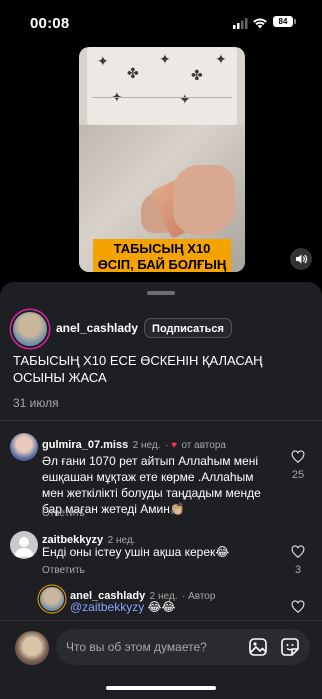 The image size is (322, 699). Describe the element at coordinates (260, 23) in the screenshot. I see `wifi-icon` at that location.